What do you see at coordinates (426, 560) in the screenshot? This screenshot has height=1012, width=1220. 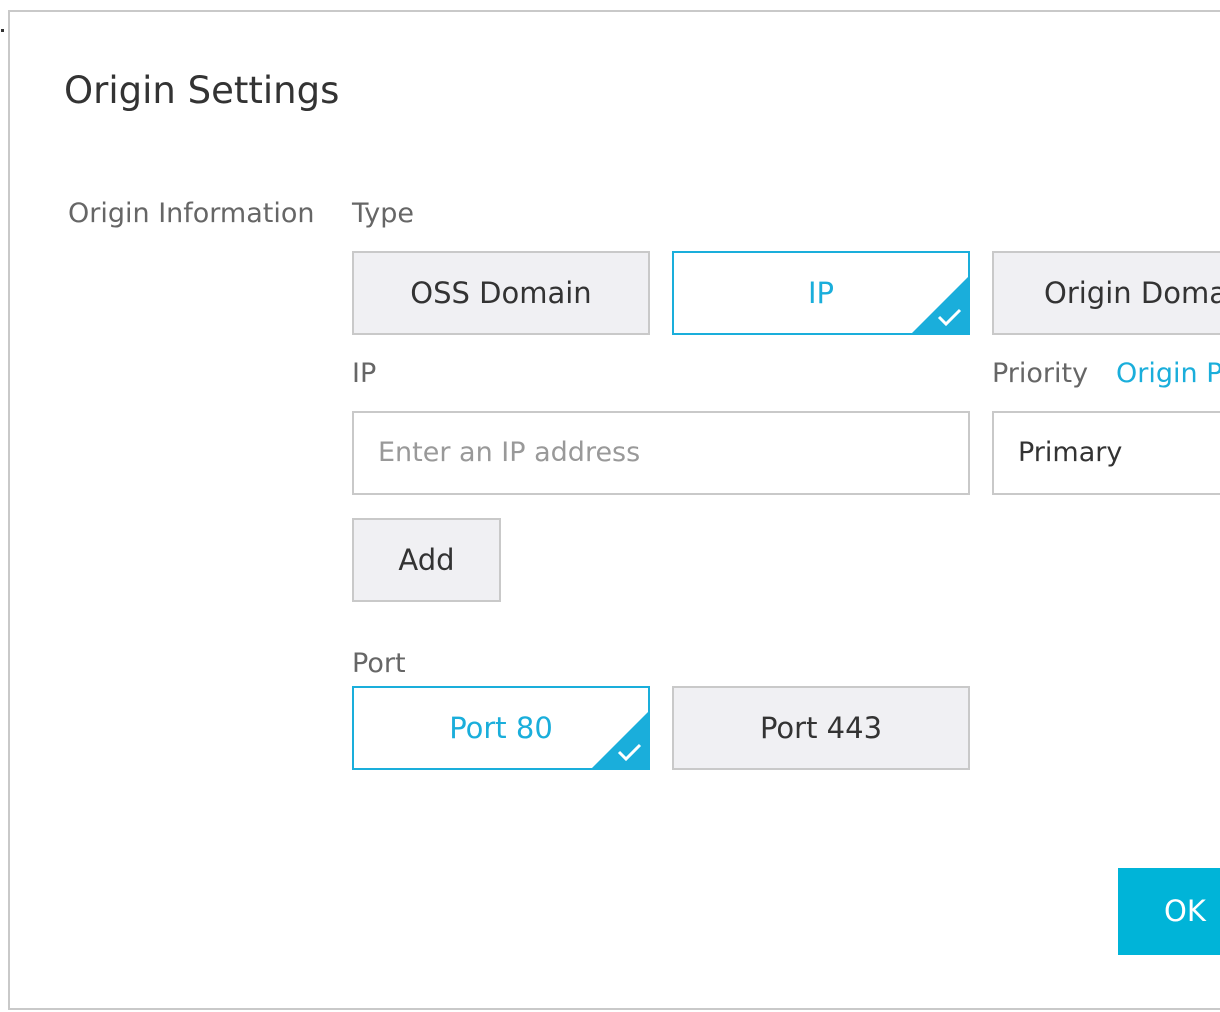 I see `add-button: Add` at bounding box center [426, 560].